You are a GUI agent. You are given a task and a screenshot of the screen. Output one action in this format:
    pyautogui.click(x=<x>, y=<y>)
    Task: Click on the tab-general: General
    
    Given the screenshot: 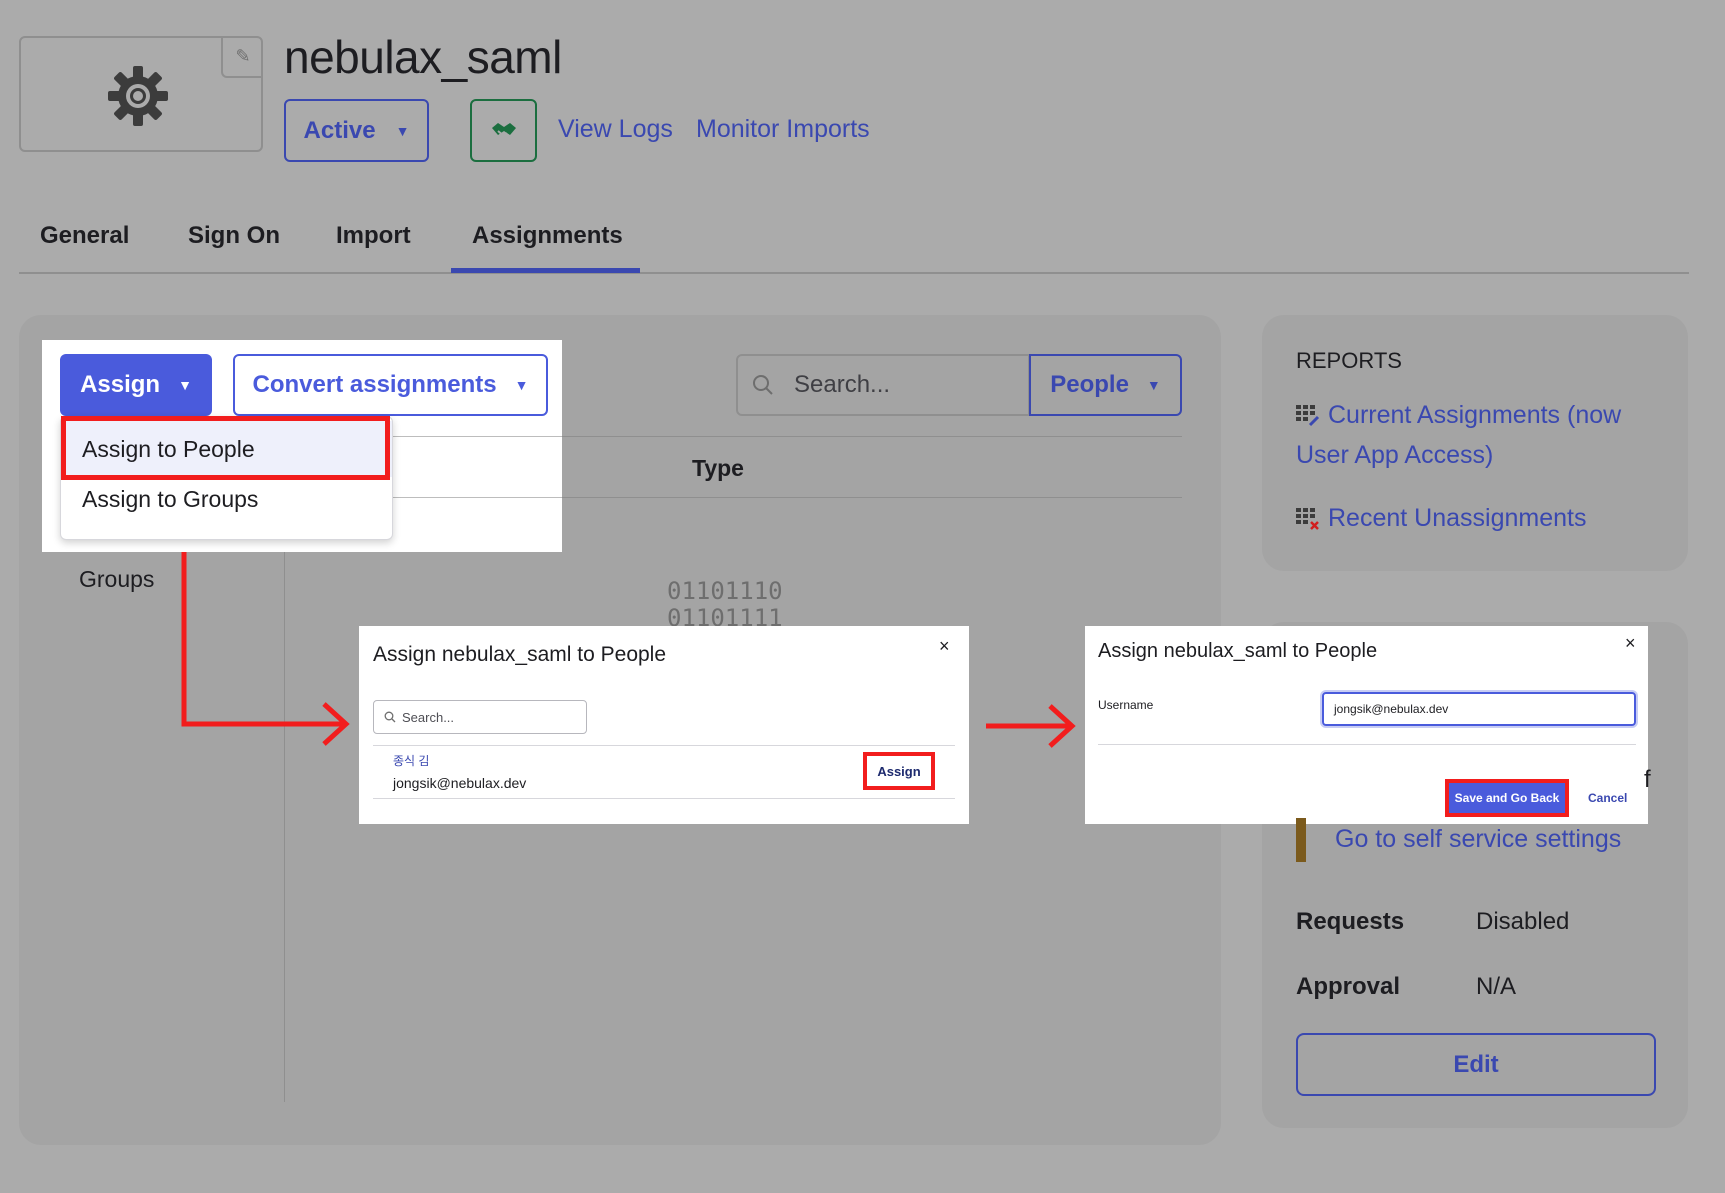 What is the action you would take?
    pyautogui.click(x=84, y=236)
    